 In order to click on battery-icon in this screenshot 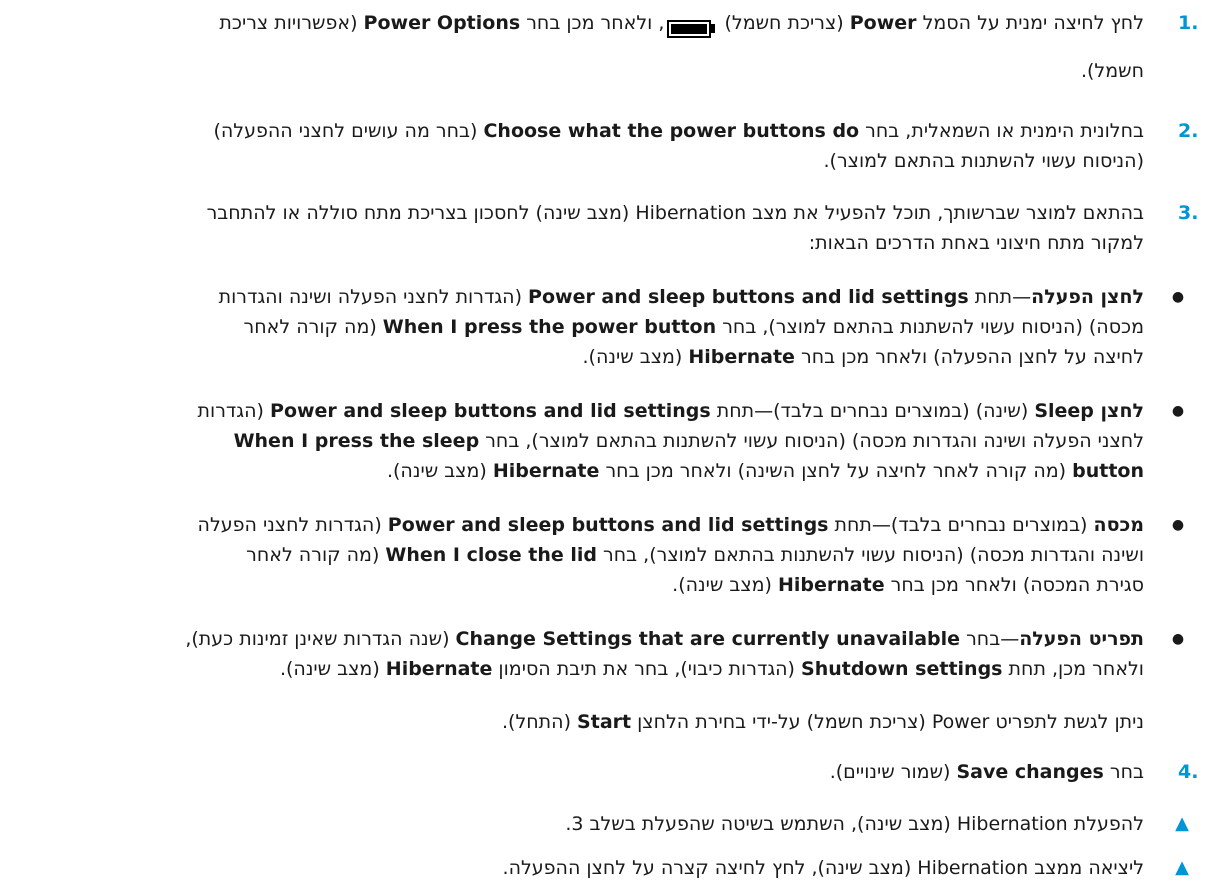, I will do `click(691, 28)`.